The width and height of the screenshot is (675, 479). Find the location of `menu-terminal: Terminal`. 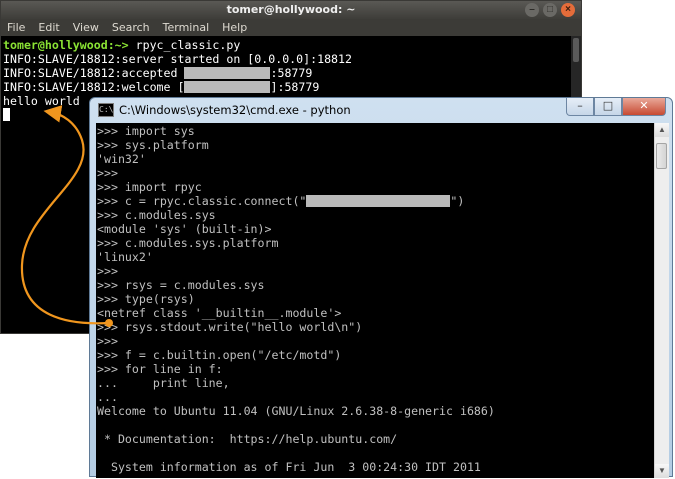

menu-terminal: Terminal is located at coordinates (187, 27).